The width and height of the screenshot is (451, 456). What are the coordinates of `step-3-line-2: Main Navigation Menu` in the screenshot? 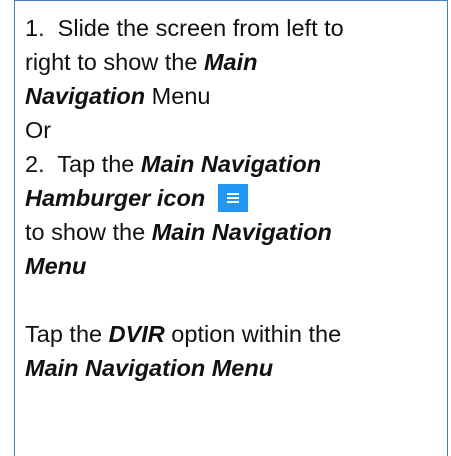 It's located at (232, 368).